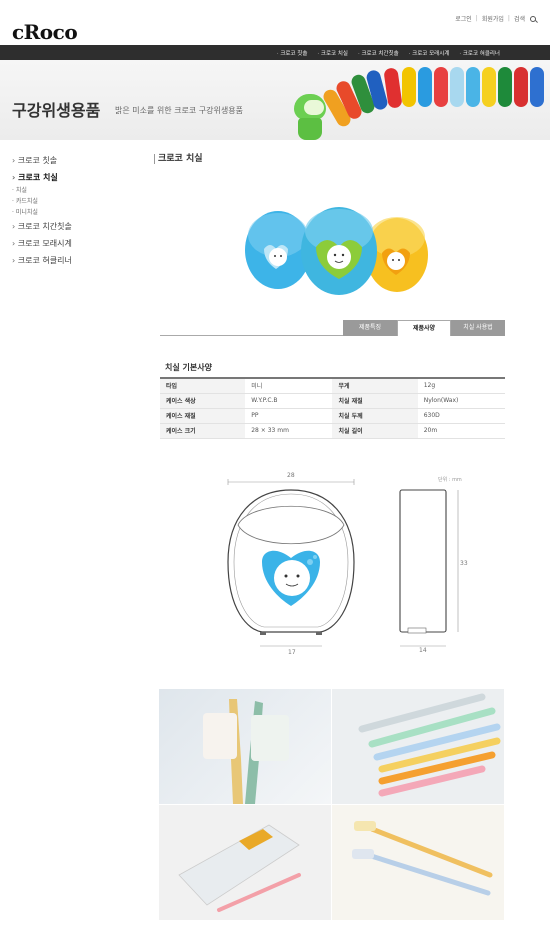 This screenshot has width=550, height=940. What do you see at coordinates (461, 431) in the screenshot?
I see `spec-value: 20m` at bounding box center [461, 431].